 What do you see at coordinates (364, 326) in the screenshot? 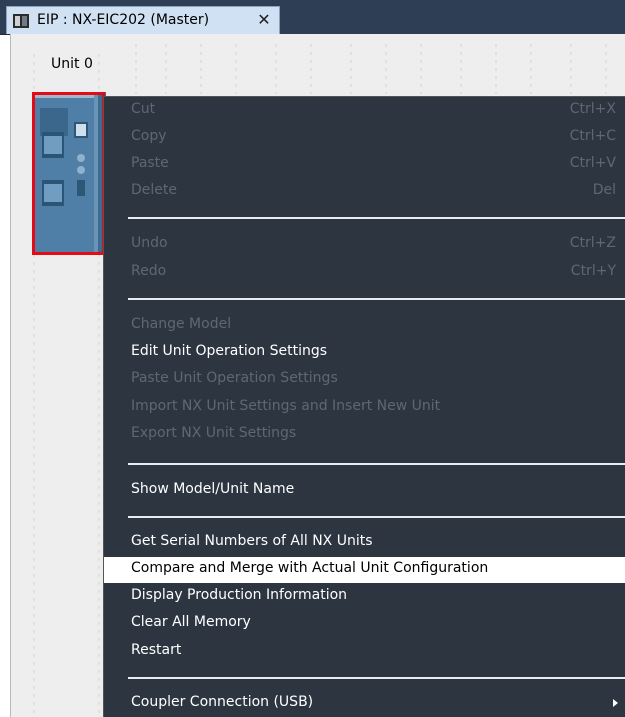
I see `menu-item-change-model: Change Model` at bounding box center [364, 326].